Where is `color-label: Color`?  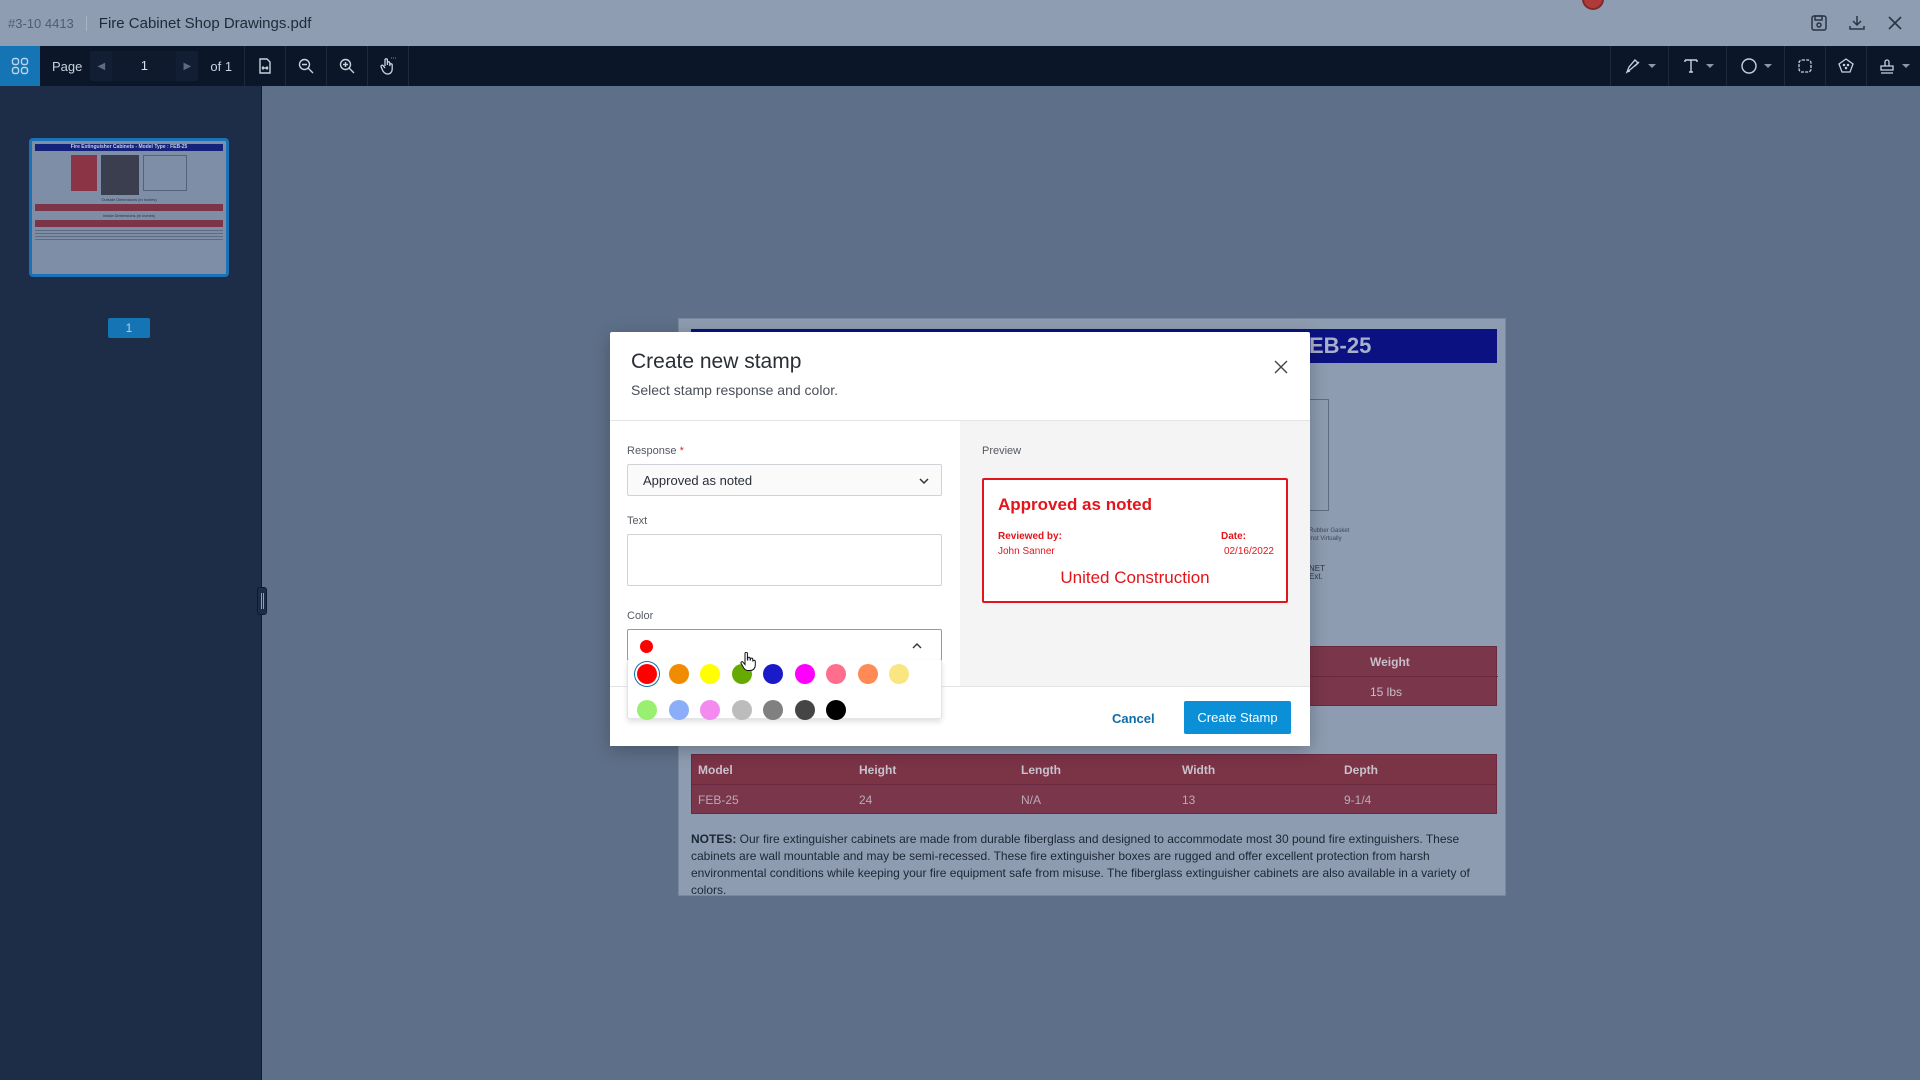 color-label: Color is located at coordinates (640, 616).